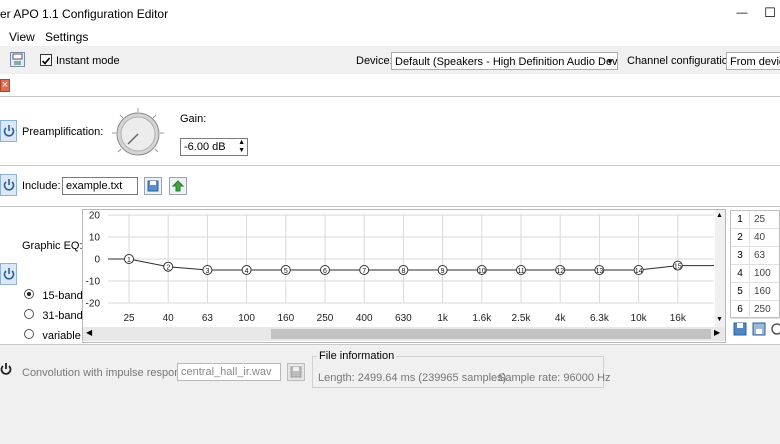  I want to click on gain-spinbox: -6.00 dB ▲ ▼, so click(214, 147).